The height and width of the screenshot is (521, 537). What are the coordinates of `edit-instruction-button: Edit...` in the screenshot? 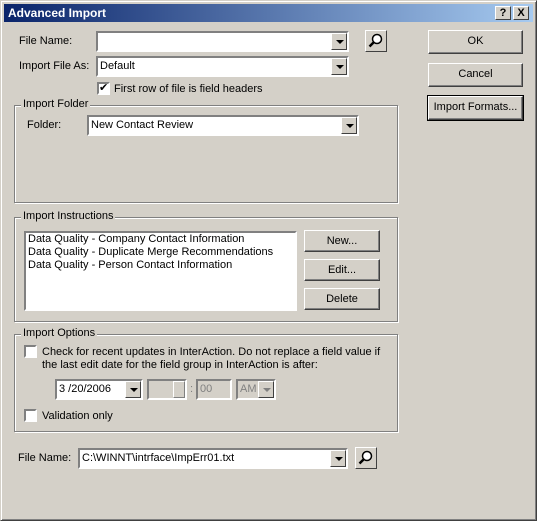 It's located at (342, 270).